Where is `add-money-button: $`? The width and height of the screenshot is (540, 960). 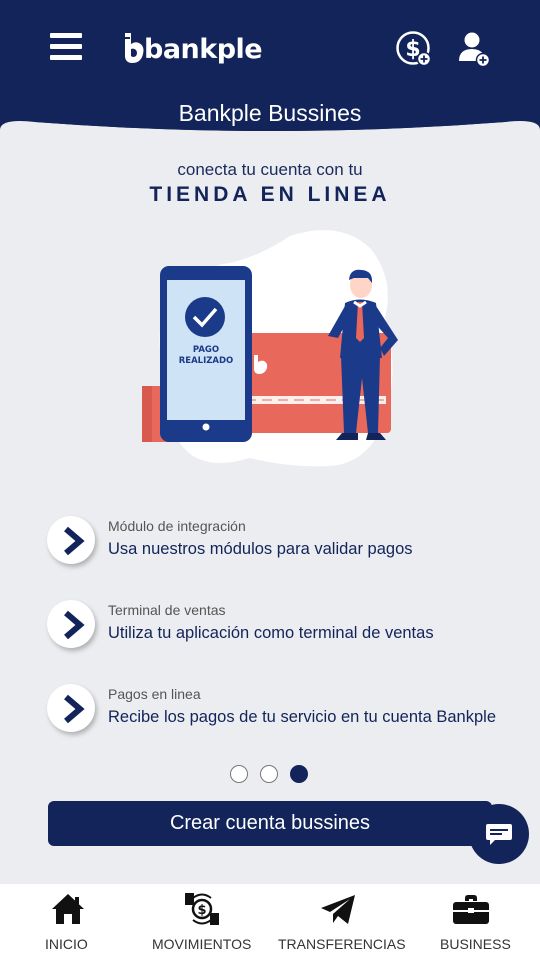
add-money-button: $ is located at coordinates (414, 50).